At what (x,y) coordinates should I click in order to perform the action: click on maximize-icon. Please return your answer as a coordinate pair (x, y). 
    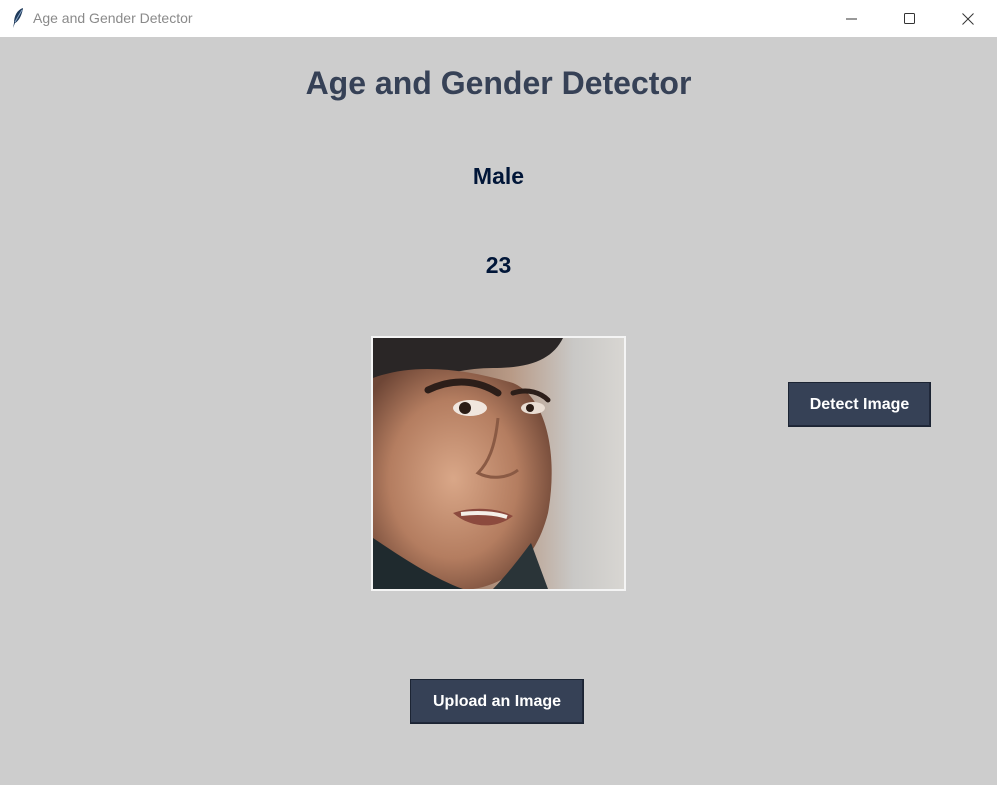
    Looking at the image, I should click on (909, 18).